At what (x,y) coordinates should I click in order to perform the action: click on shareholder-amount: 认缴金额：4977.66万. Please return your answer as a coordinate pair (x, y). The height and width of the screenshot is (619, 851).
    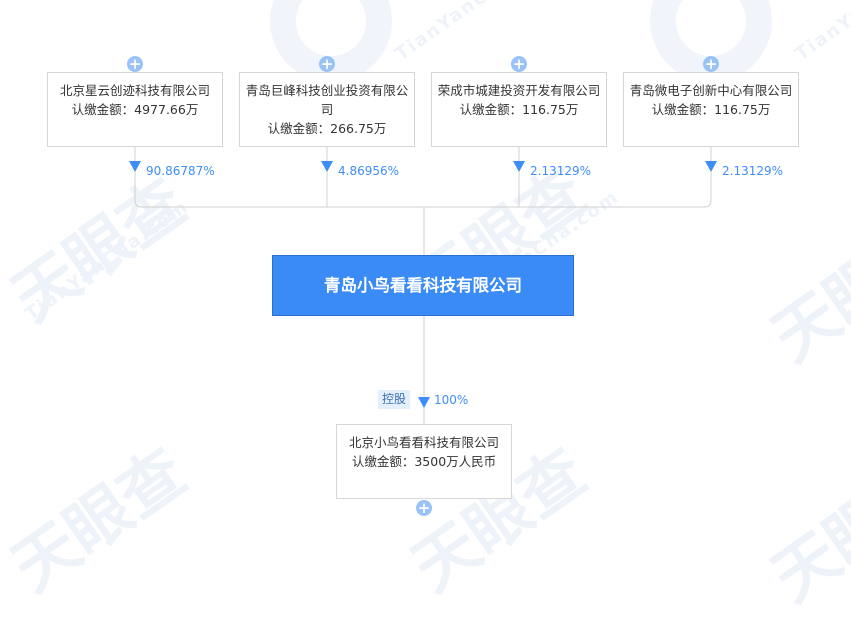
    Looking at the image, I should click on (135, 109).